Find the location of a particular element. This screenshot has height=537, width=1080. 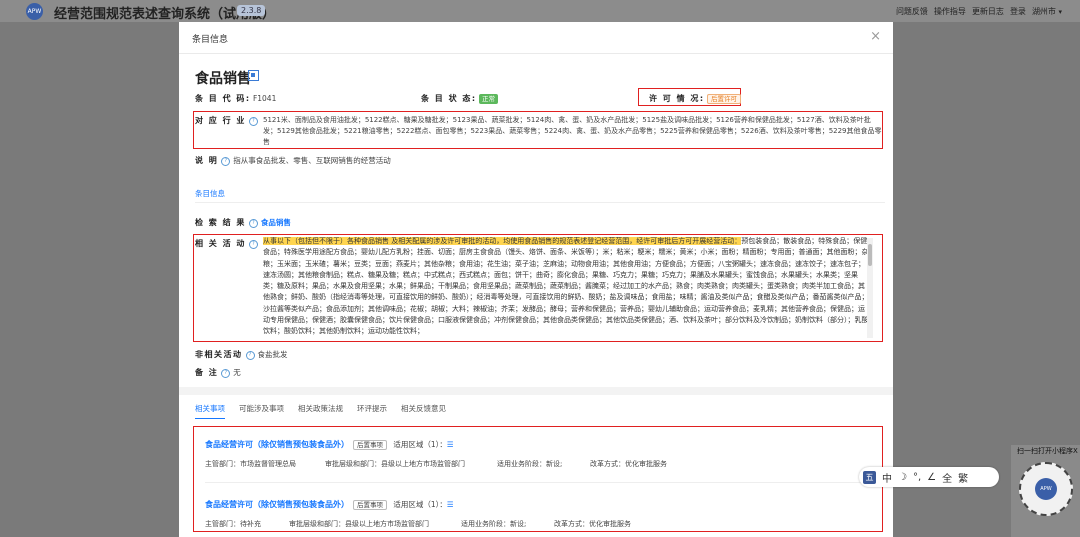

industry-label-row: 对 应 行 业? is located at coordinates (228, 120).